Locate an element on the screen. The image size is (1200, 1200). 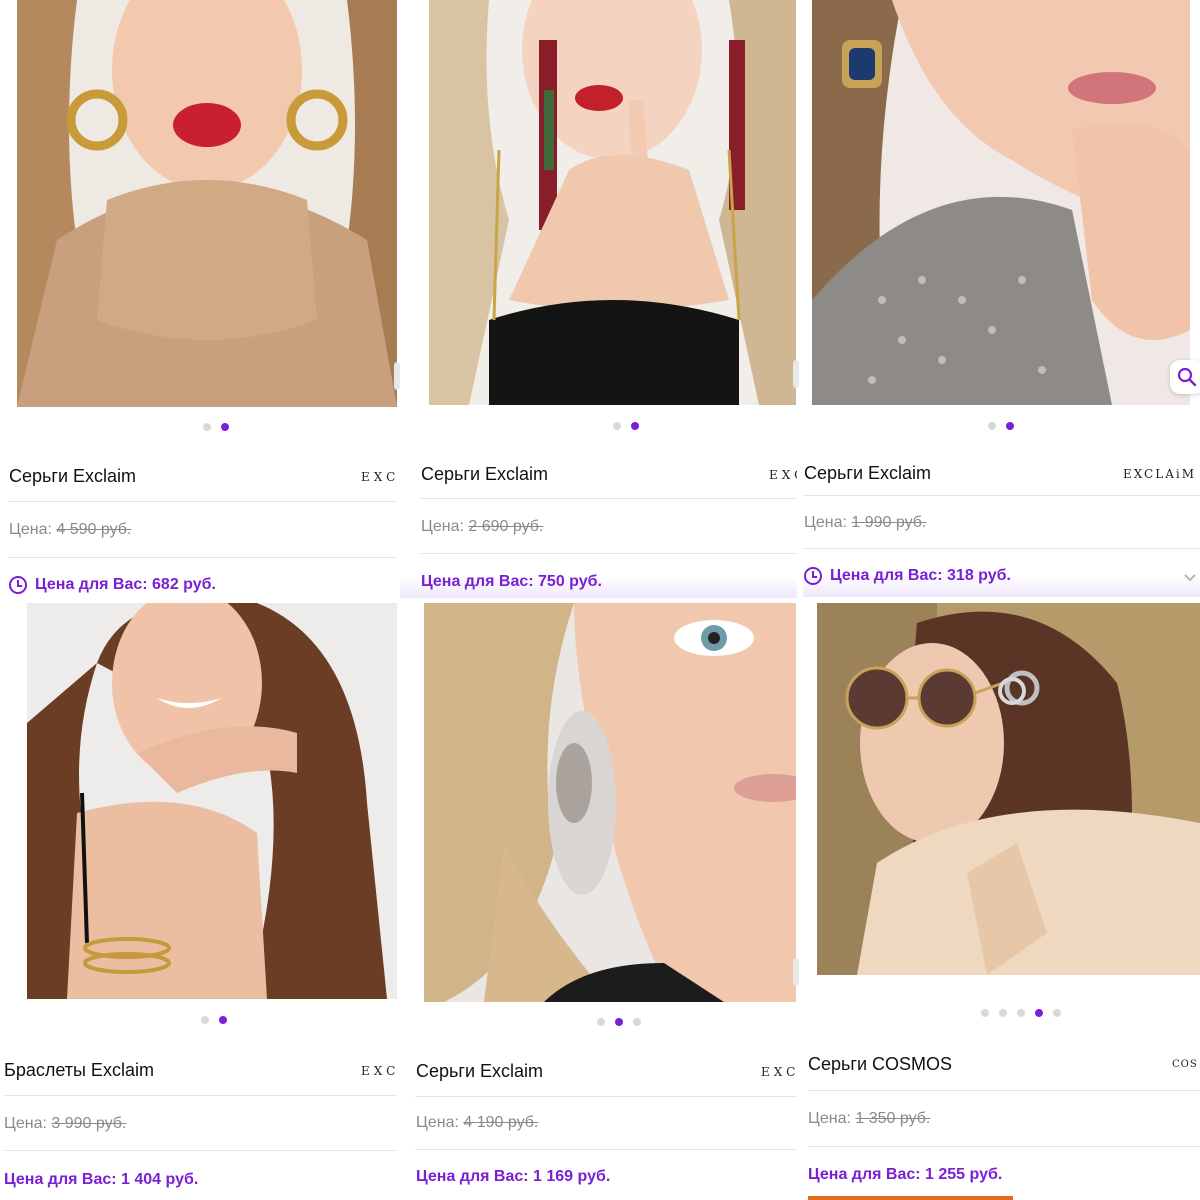
sale-price-row-6: Цена для Вас: 1 255 руб. is located at coordinates (905, 1175).